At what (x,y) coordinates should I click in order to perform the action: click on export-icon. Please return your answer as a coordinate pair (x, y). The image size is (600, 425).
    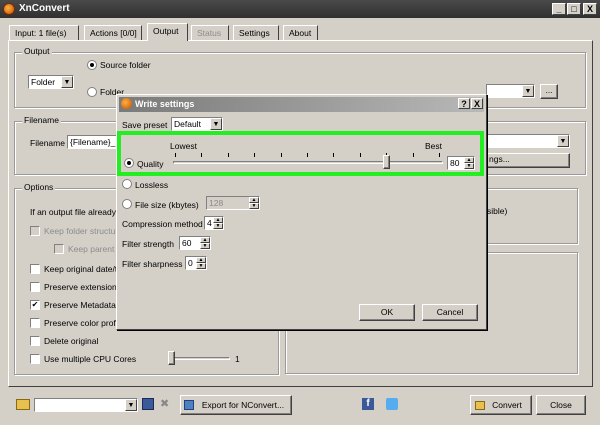
    Looking at the image, I should click on (189, 405).